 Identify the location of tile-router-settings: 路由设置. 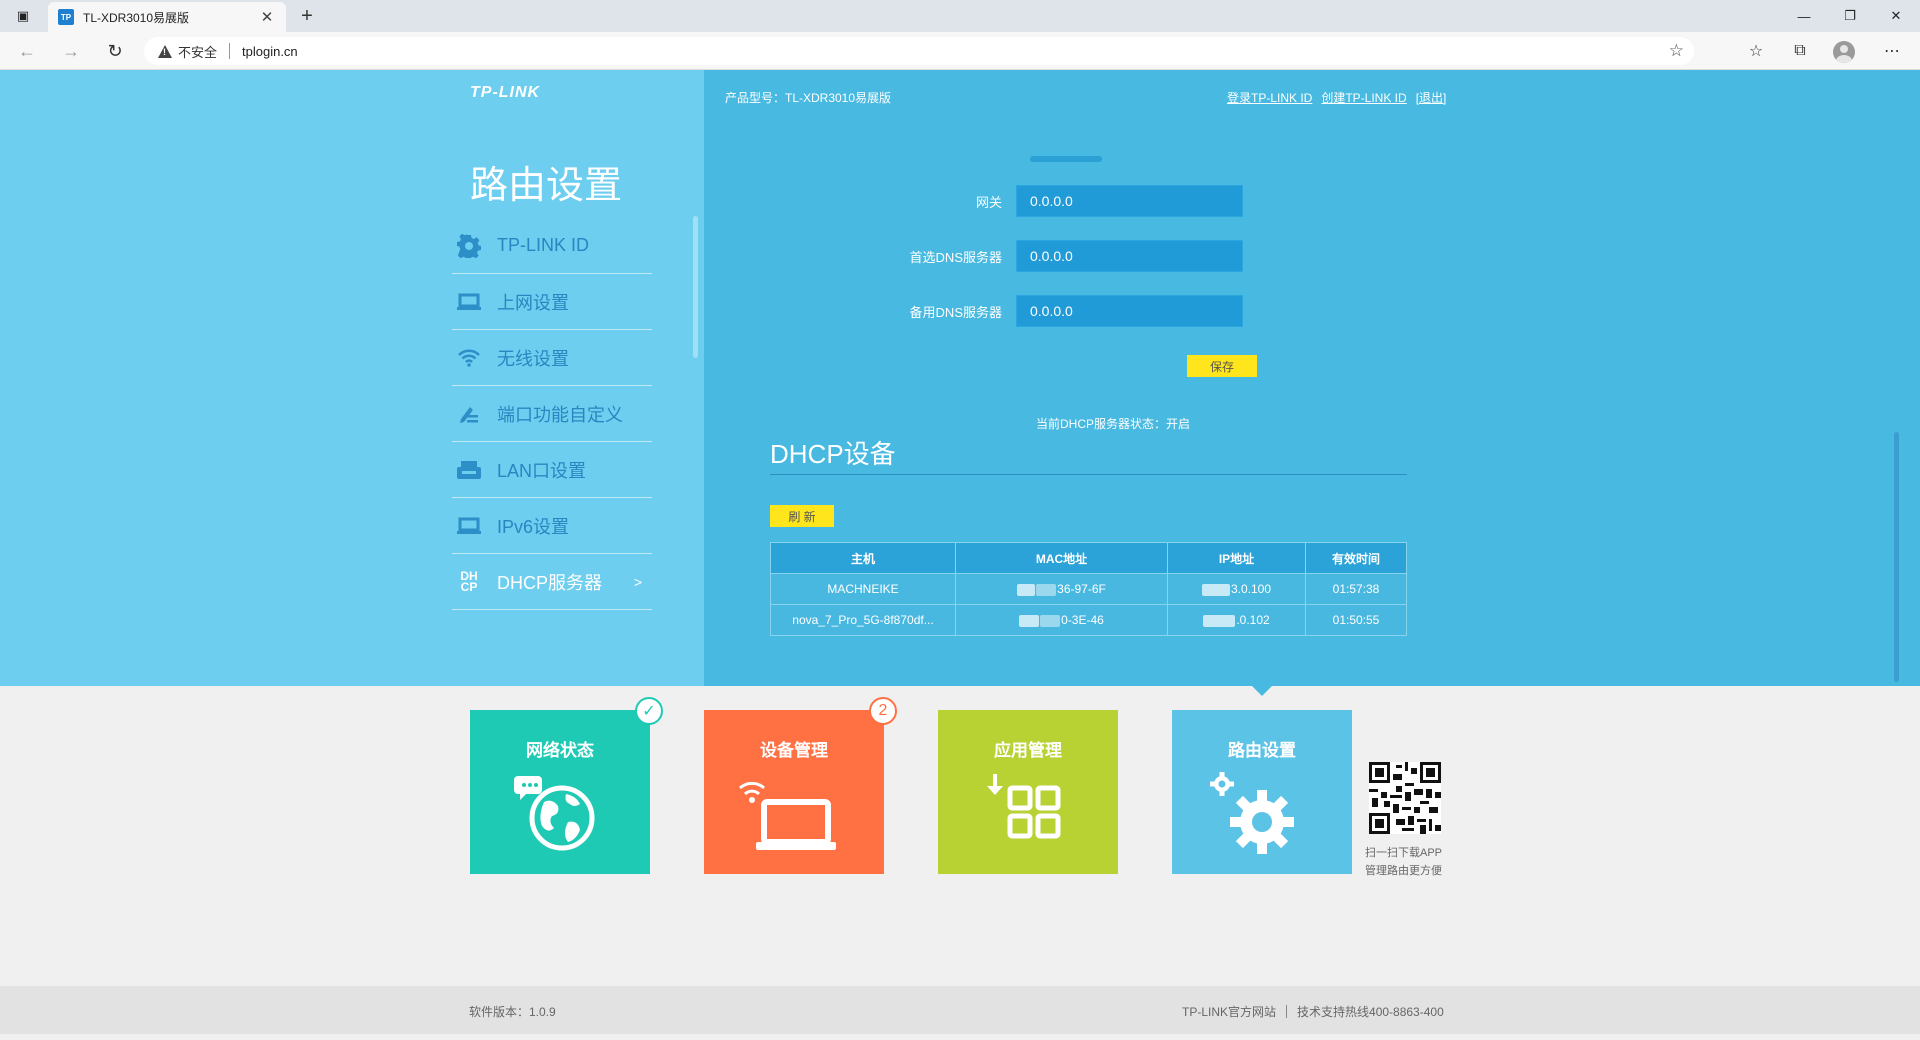
(1262, 792).